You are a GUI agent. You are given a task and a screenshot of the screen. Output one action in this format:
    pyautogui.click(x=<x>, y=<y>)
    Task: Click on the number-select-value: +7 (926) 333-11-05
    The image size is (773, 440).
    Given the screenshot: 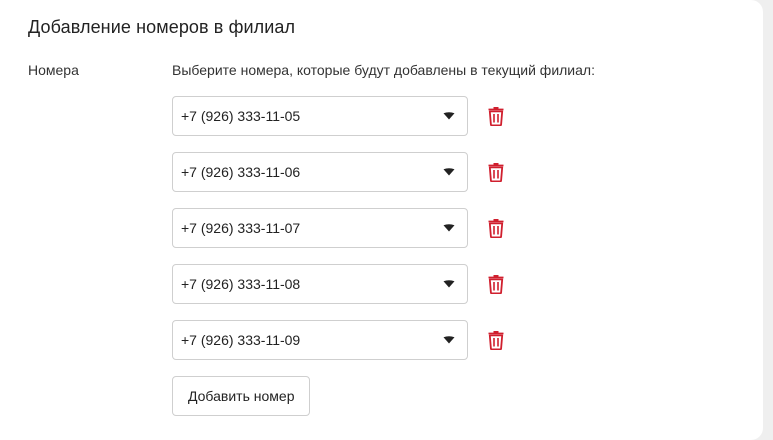 What is the action you would take?
    pyautogui.click(x=241, y=116)
    